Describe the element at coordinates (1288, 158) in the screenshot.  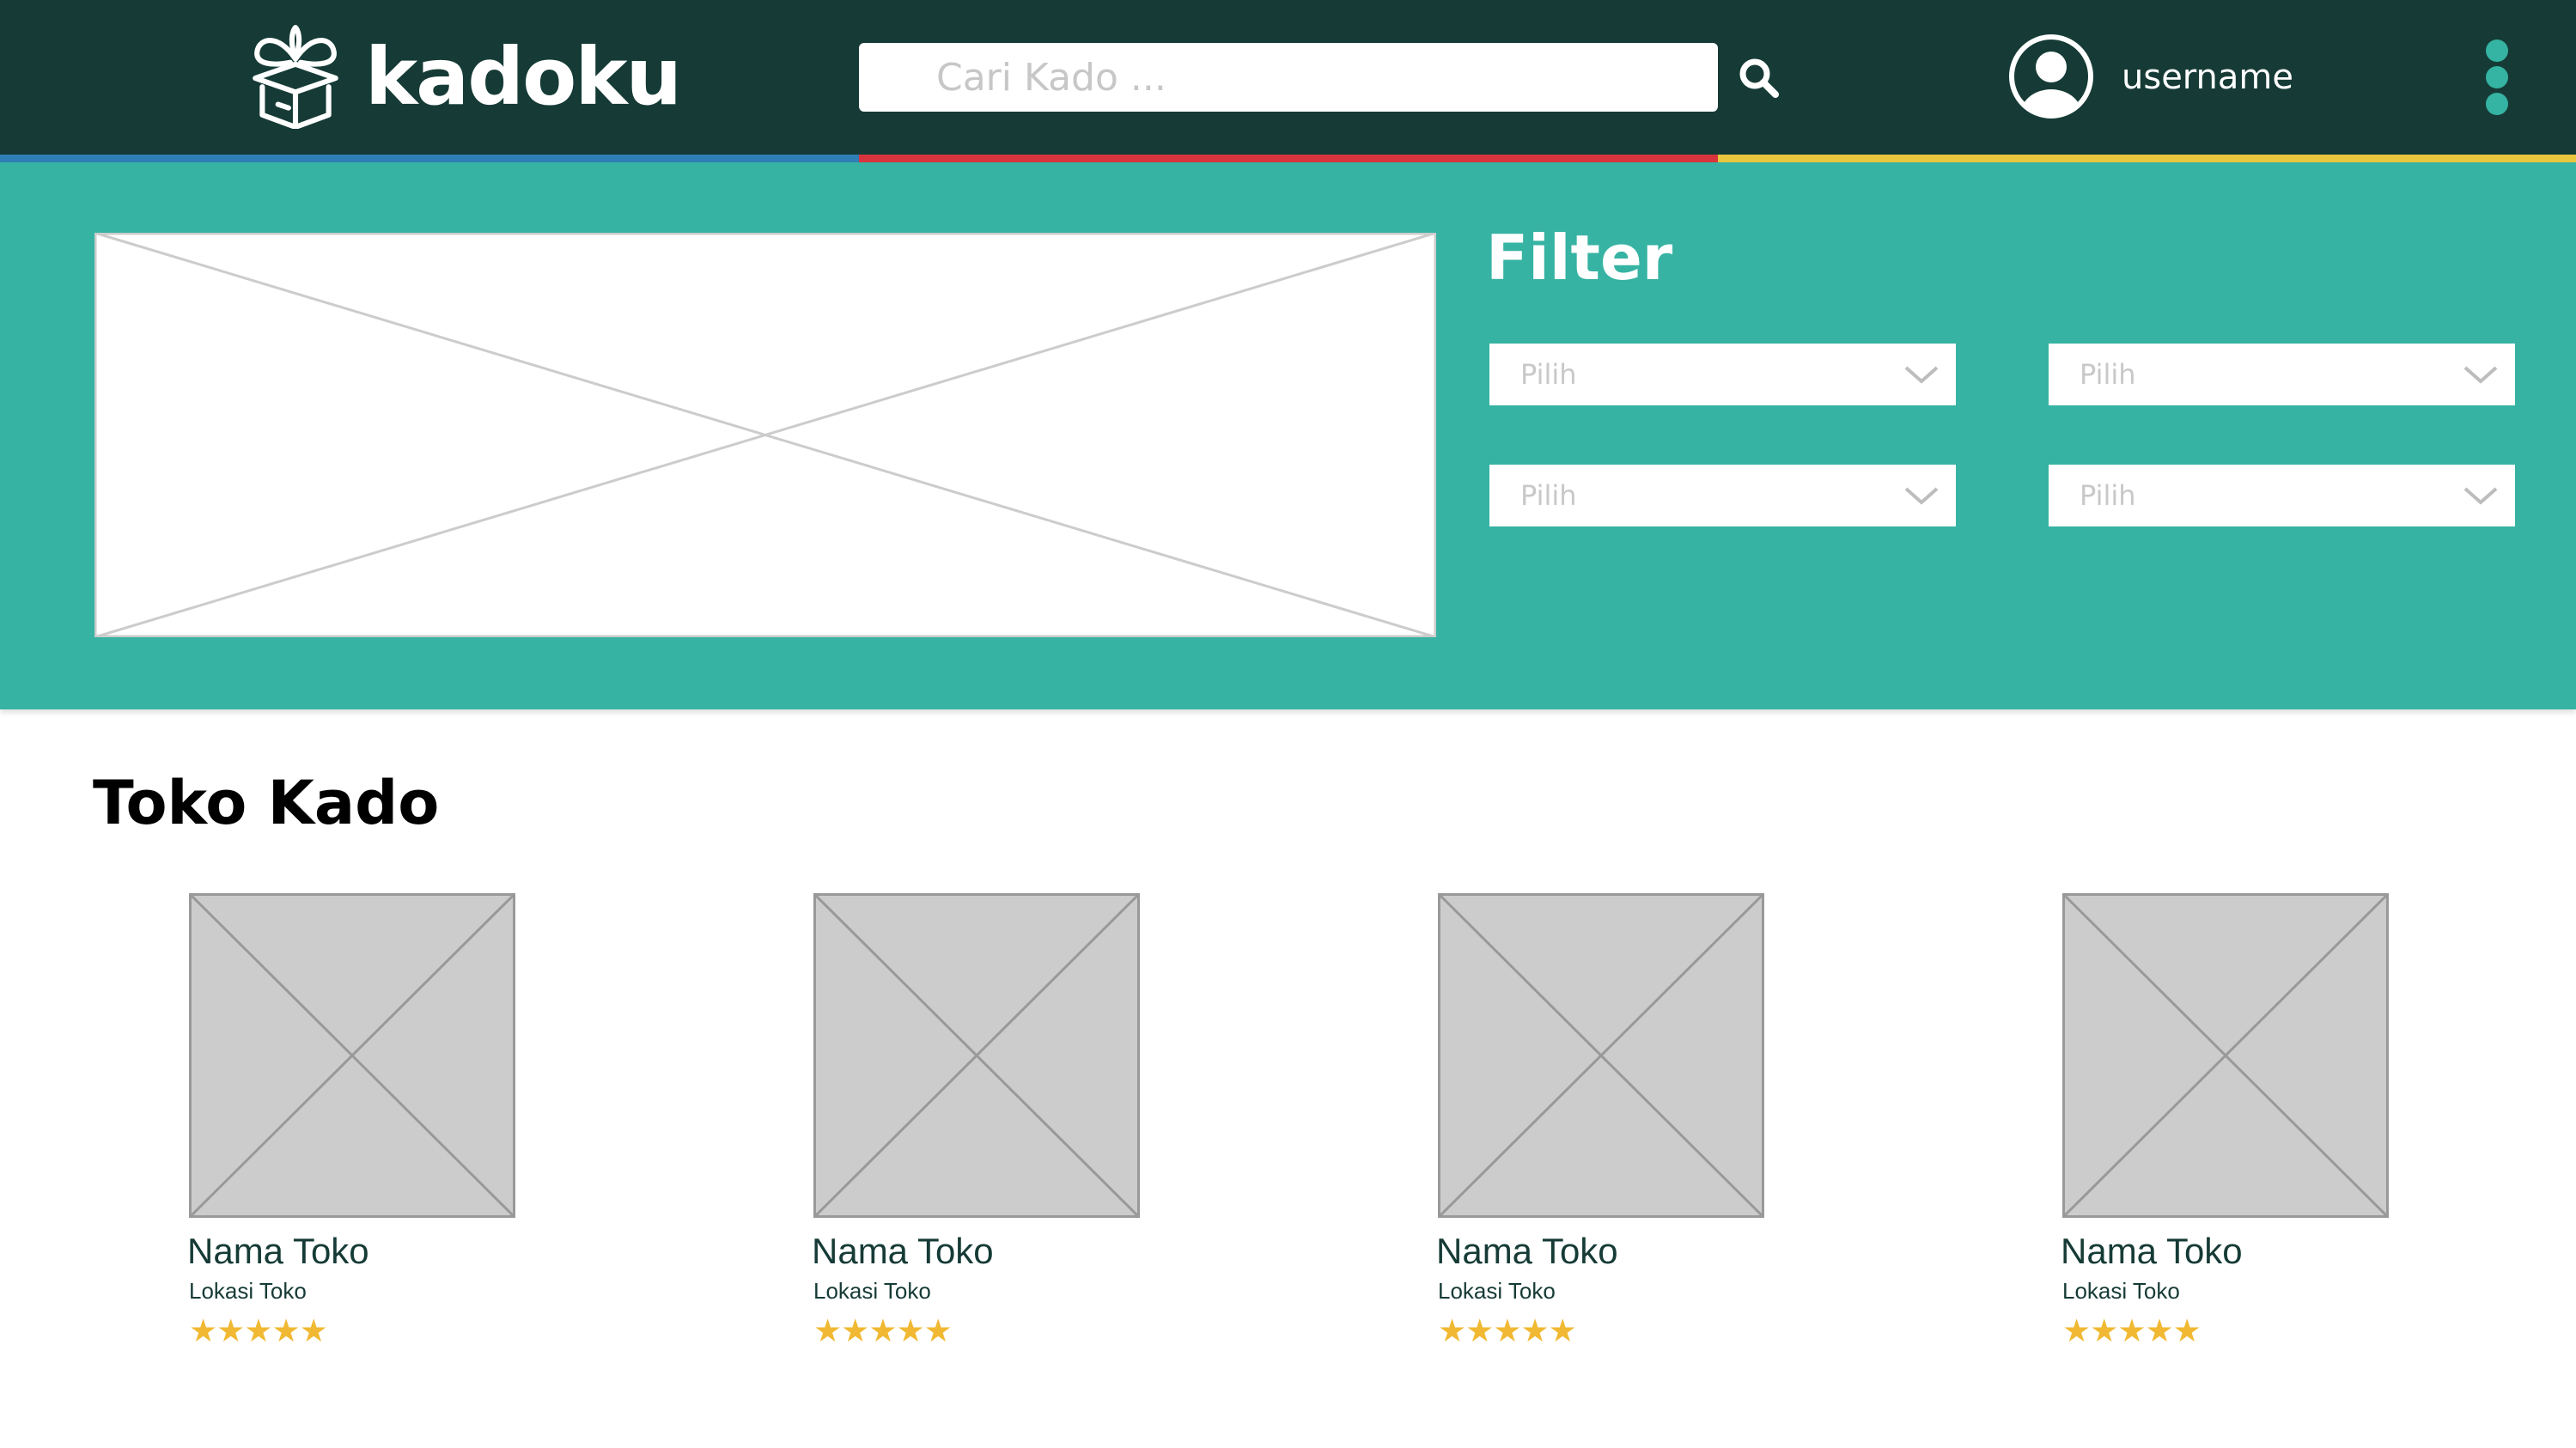
I see `accent-bar-red` at that location.